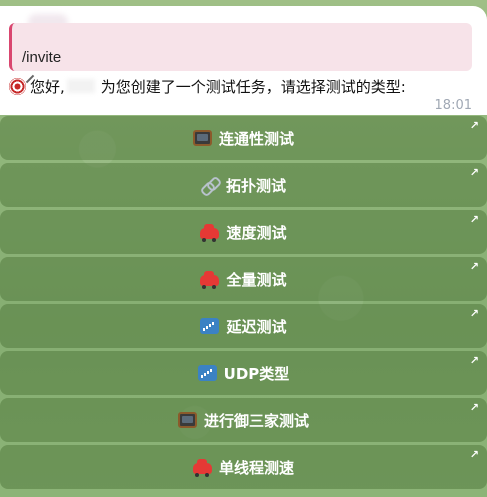  Describe the element at coordinates (240, 47) in the screenshot. I see `reply-quote: /invite` at that location.